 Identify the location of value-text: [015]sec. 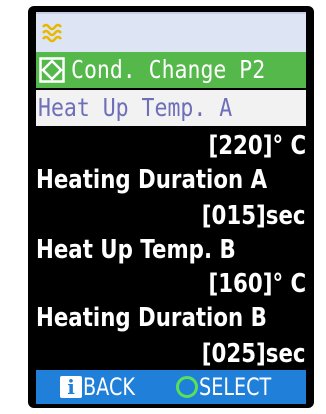
(254, 216).